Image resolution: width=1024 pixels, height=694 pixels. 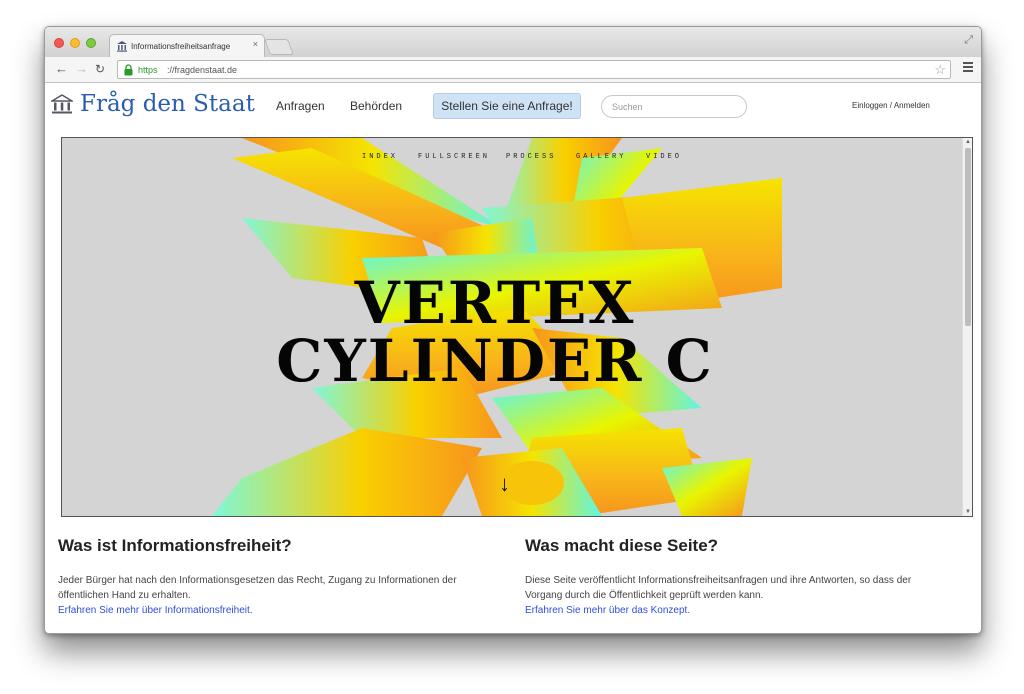 I want to click on url-scheme: https, so click(x=148, y=70).